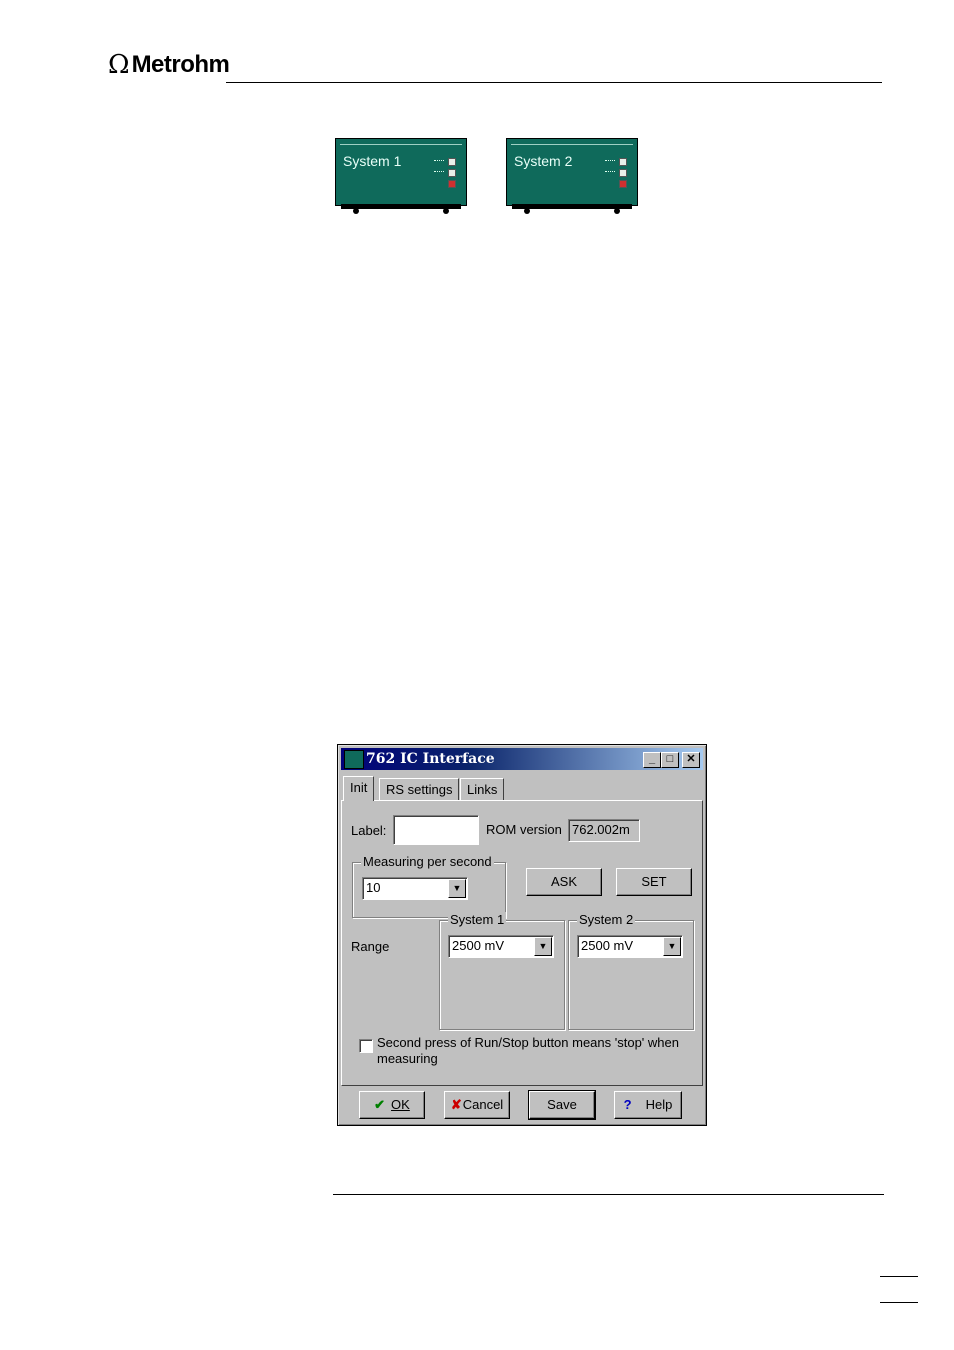 This screenshot has height=1350, width=954. I want to click on omega-icon: Ω, so click(119, 65).